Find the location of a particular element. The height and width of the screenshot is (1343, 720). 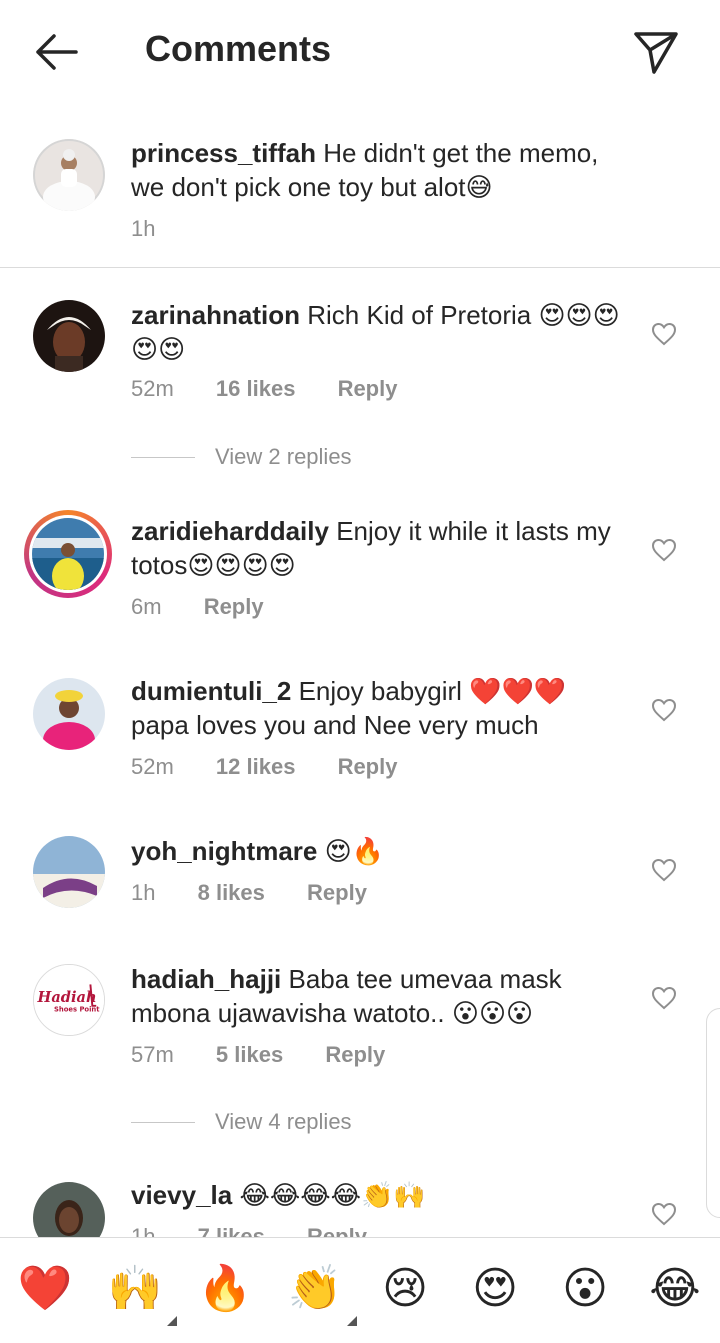

comment-meta: 52m 16 likes Reply is located at coordinates (282, 389).